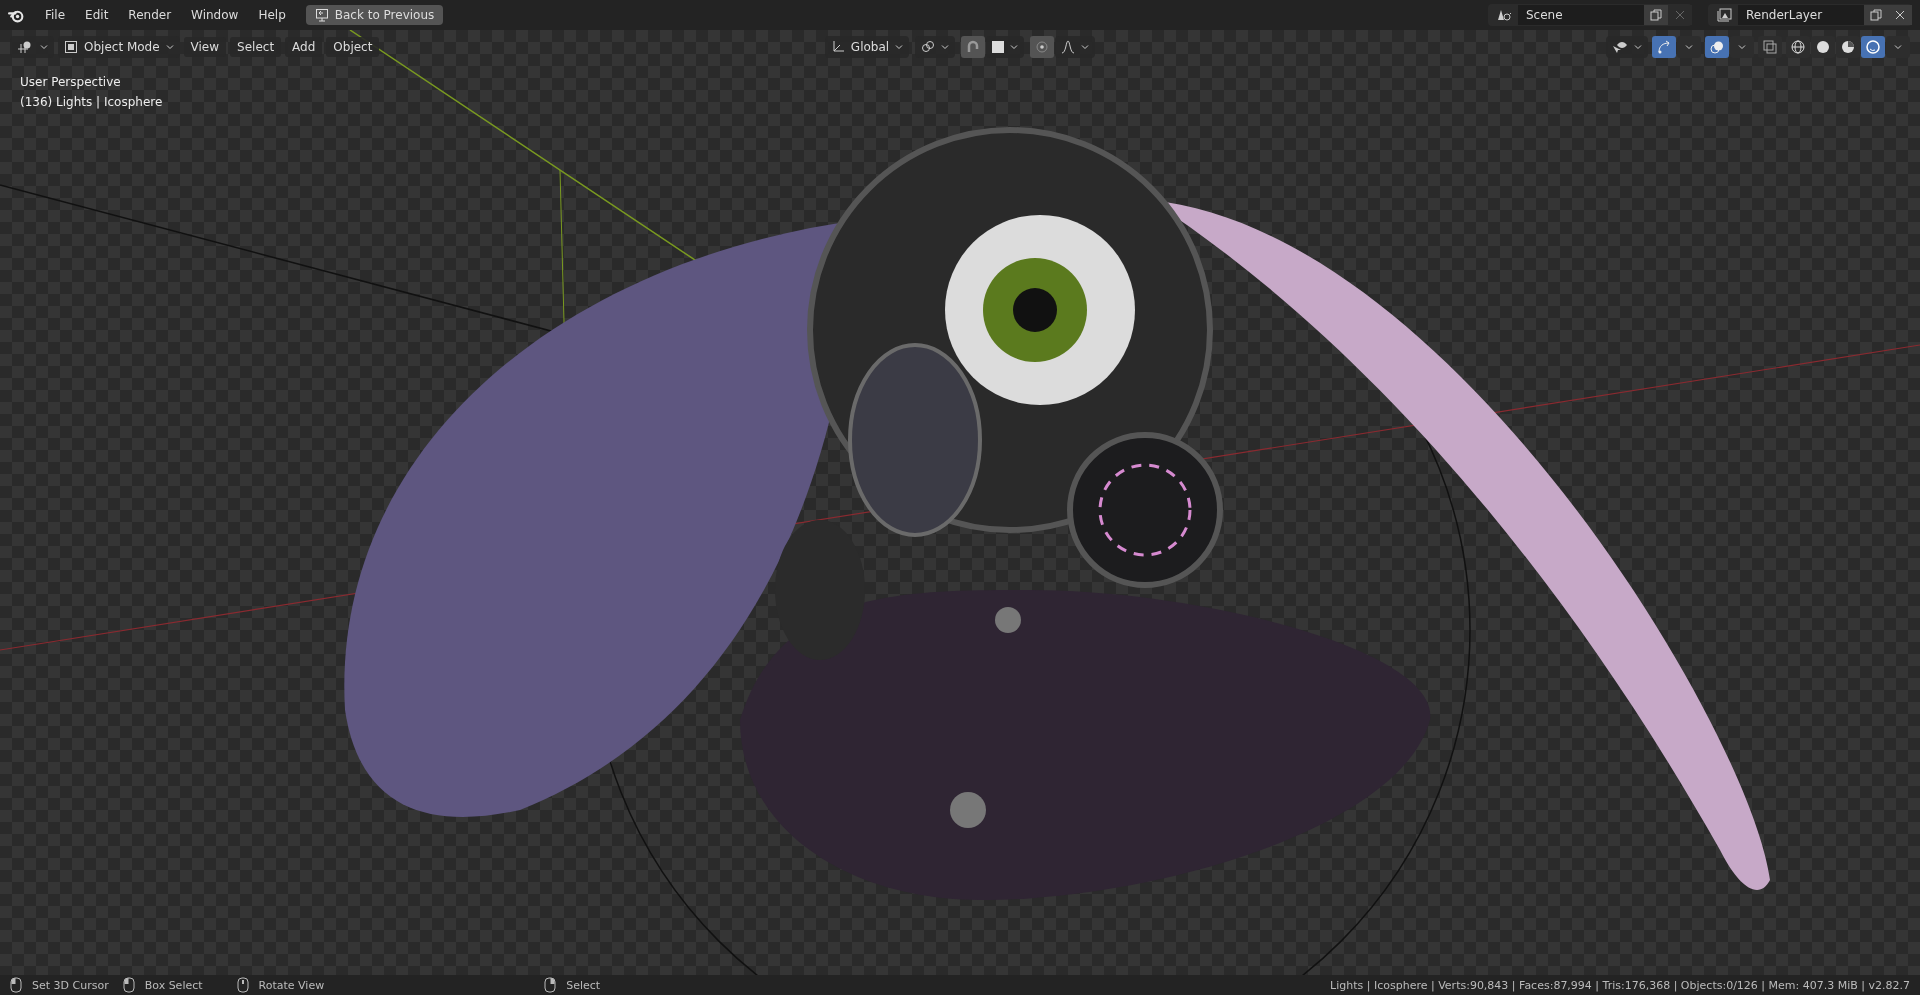  Describe the element at coordinates (122, 47) in the screenshot. I see `mode-label: Object Mode` at that location.